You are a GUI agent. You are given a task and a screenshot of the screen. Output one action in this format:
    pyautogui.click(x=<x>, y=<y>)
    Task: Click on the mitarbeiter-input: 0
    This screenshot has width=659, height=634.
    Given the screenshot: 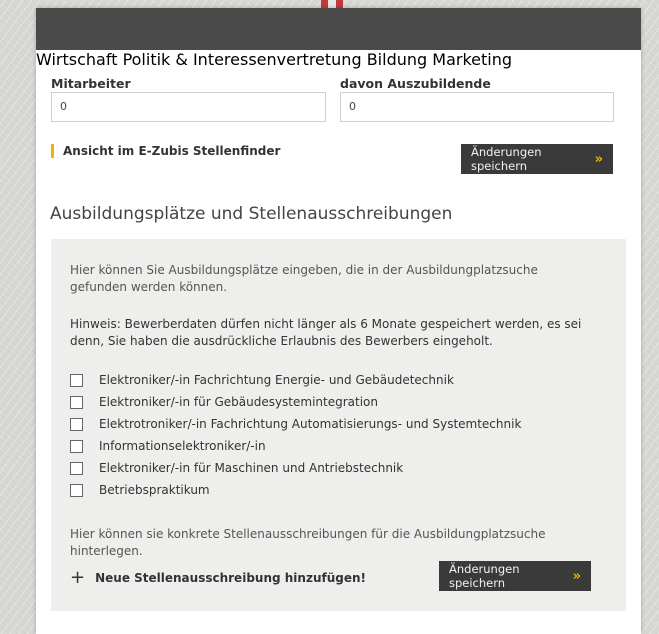 What is the action you would take?
    pyautogui.click(x=188, y=107)
    